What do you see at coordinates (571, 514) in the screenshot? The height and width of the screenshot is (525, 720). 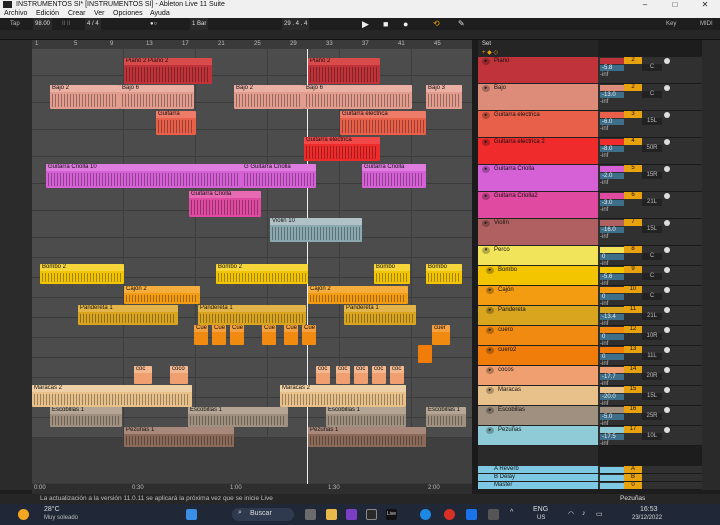 I see `wifi-icon: ◠` at bounding box center [571, 514].